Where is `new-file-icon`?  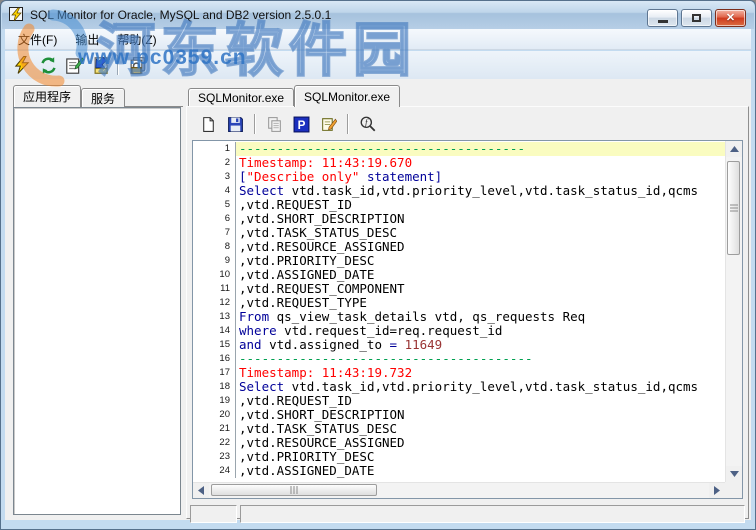 new-file-icon is located at coordinates (208, 124).